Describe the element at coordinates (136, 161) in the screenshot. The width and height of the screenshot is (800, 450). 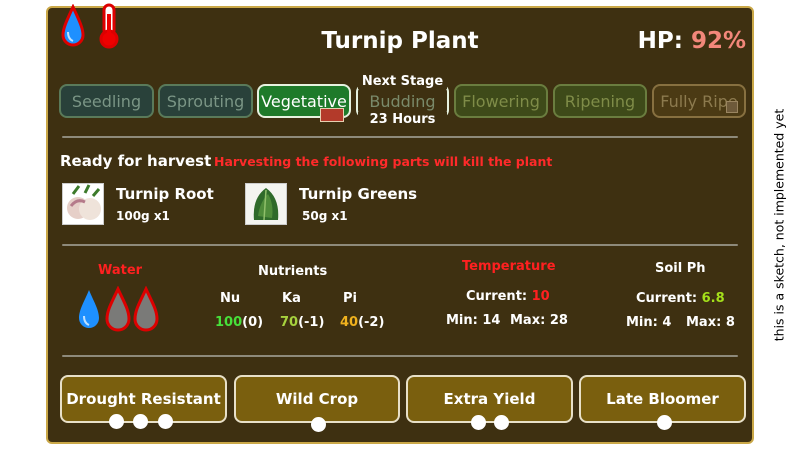
I see `ready-for-harvest-label: Ready for harvest` at that location.